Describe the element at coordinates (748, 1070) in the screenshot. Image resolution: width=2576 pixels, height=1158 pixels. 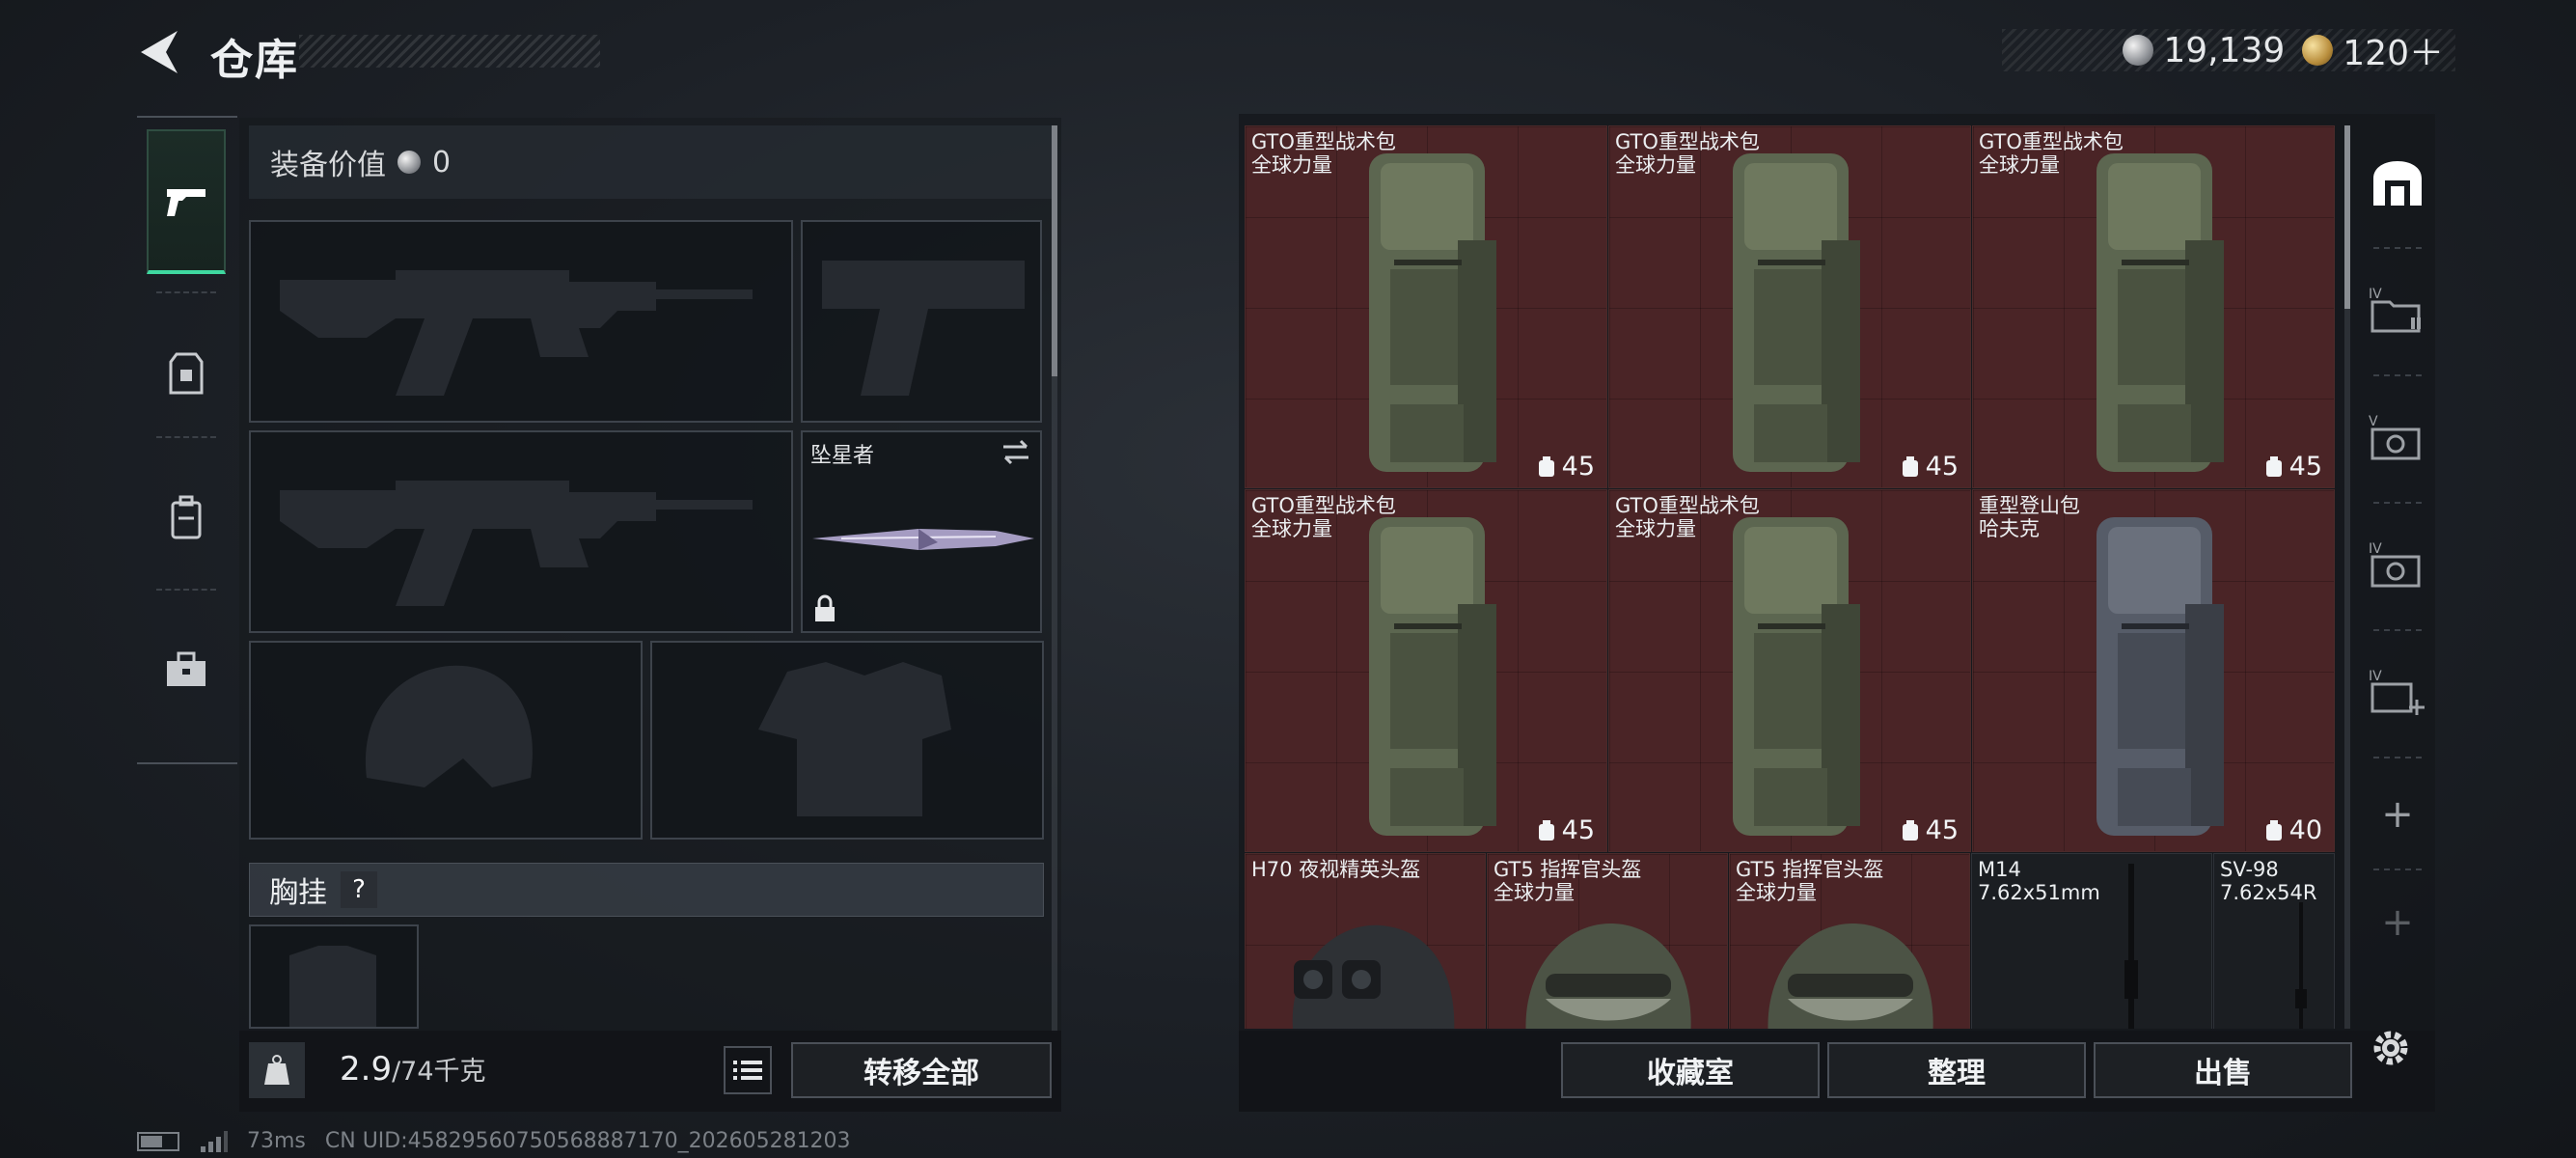
I see `list-view-button` at that location.